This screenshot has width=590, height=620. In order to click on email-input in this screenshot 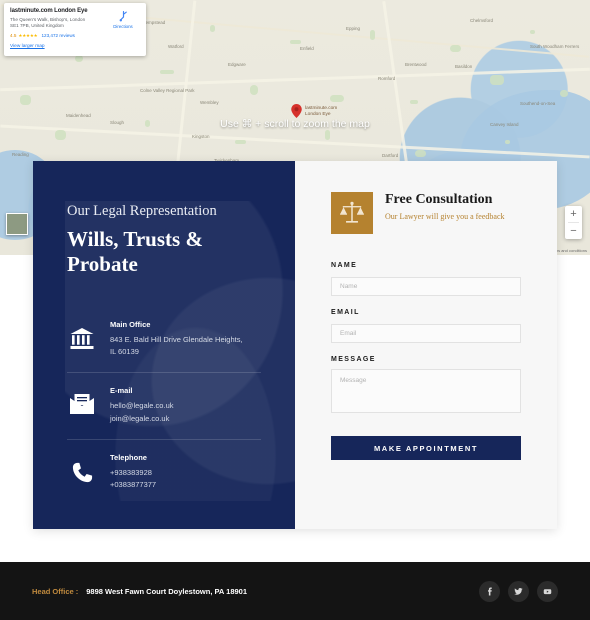, I will do `click(426, 333)`.